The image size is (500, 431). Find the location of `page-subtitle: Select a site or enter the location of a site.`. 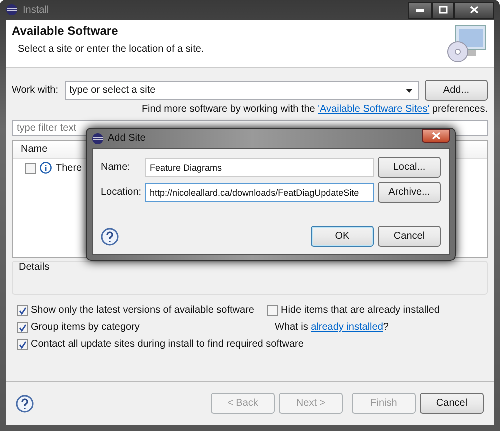

page-subtitle: Select a site or enter the location of a site. is located at coordinates (111, 49).